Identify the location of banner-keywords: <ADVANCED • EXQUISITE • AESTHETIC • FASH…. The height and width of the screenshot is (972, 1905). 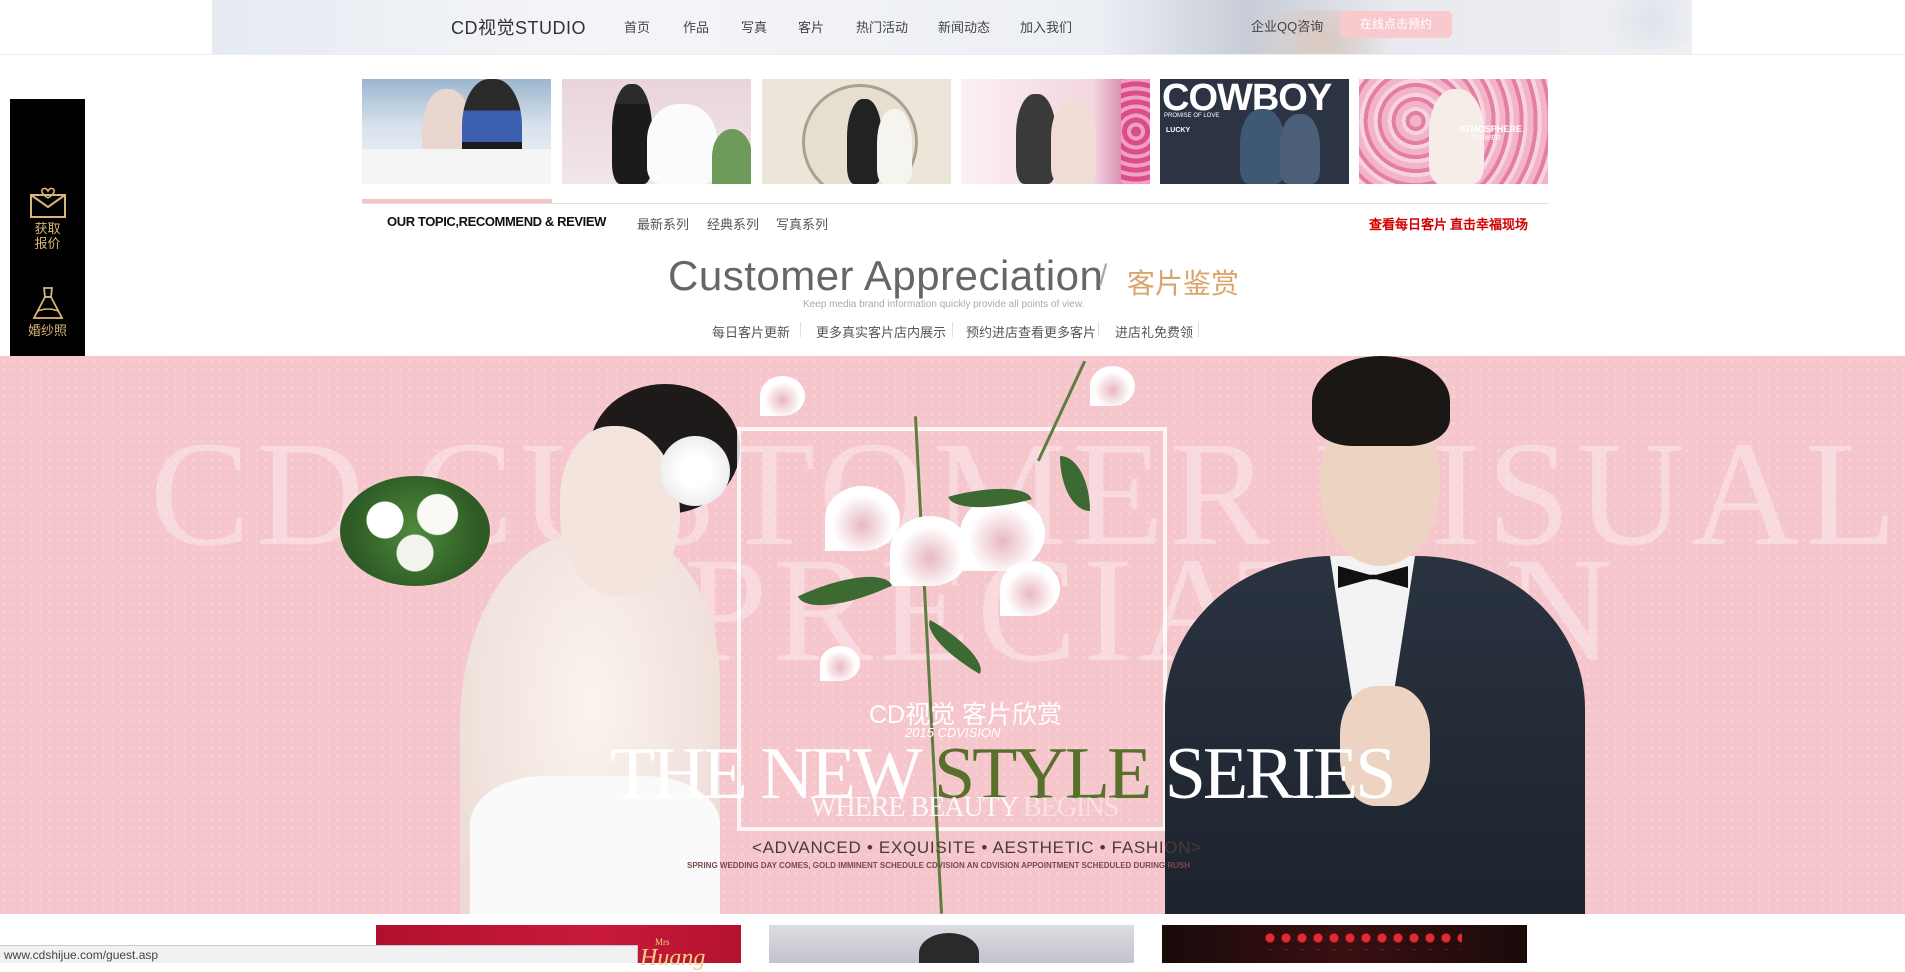
(977, 847).